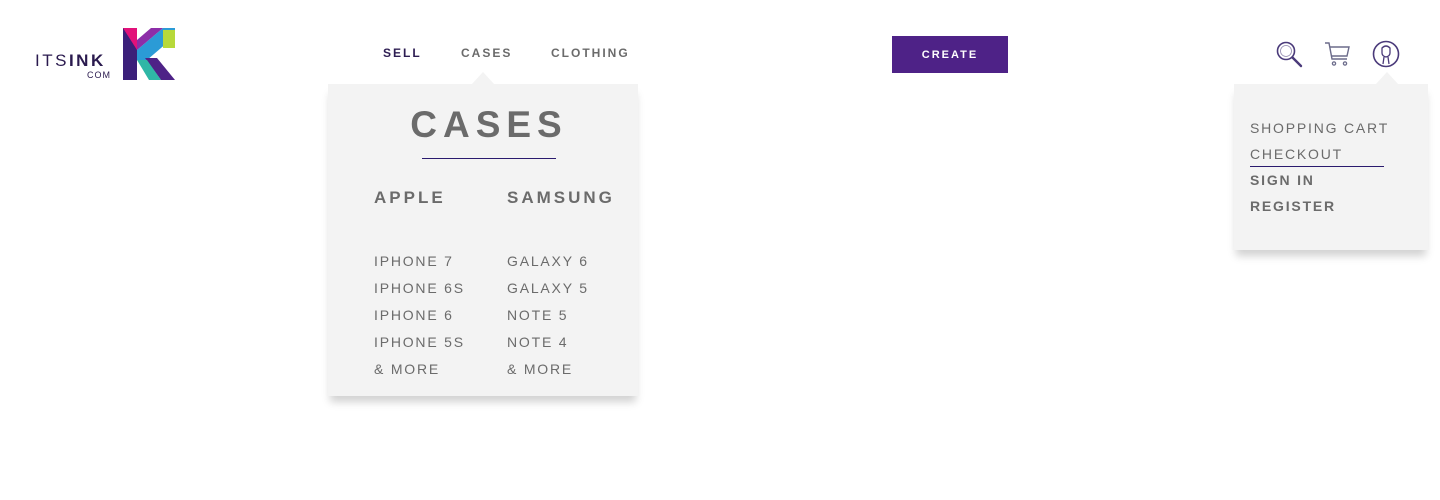  I want to click on cart-icon, so click(1337, 54).